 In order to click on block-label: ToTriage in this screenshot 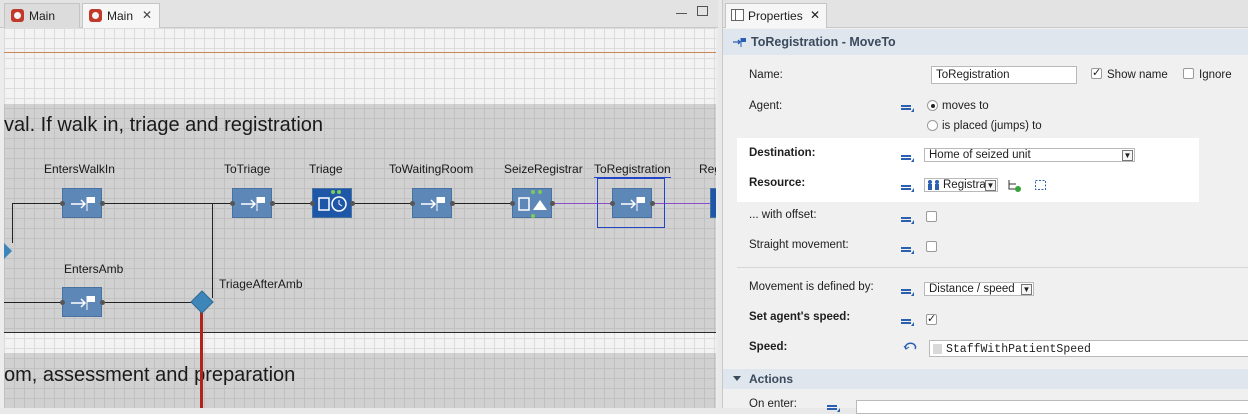, I will do `click(247, 169)`.